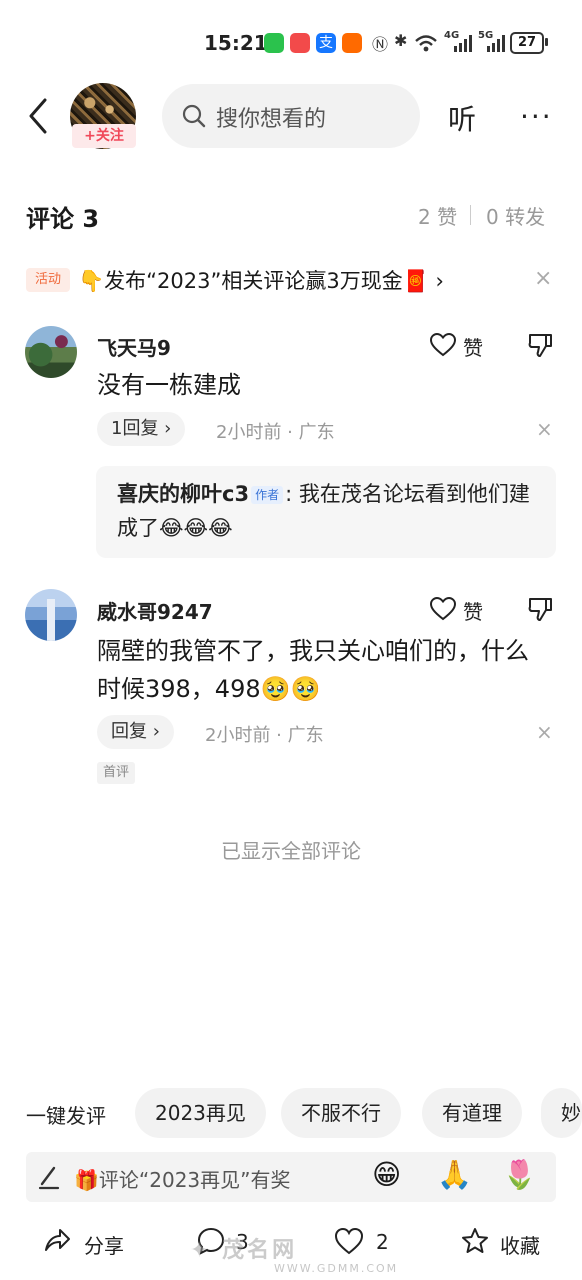 The image size is (582, 1280). Describe the element at coordinates (472, 1113) in the screenshot. I see `quick-reply-chip: 有道理` at that location.